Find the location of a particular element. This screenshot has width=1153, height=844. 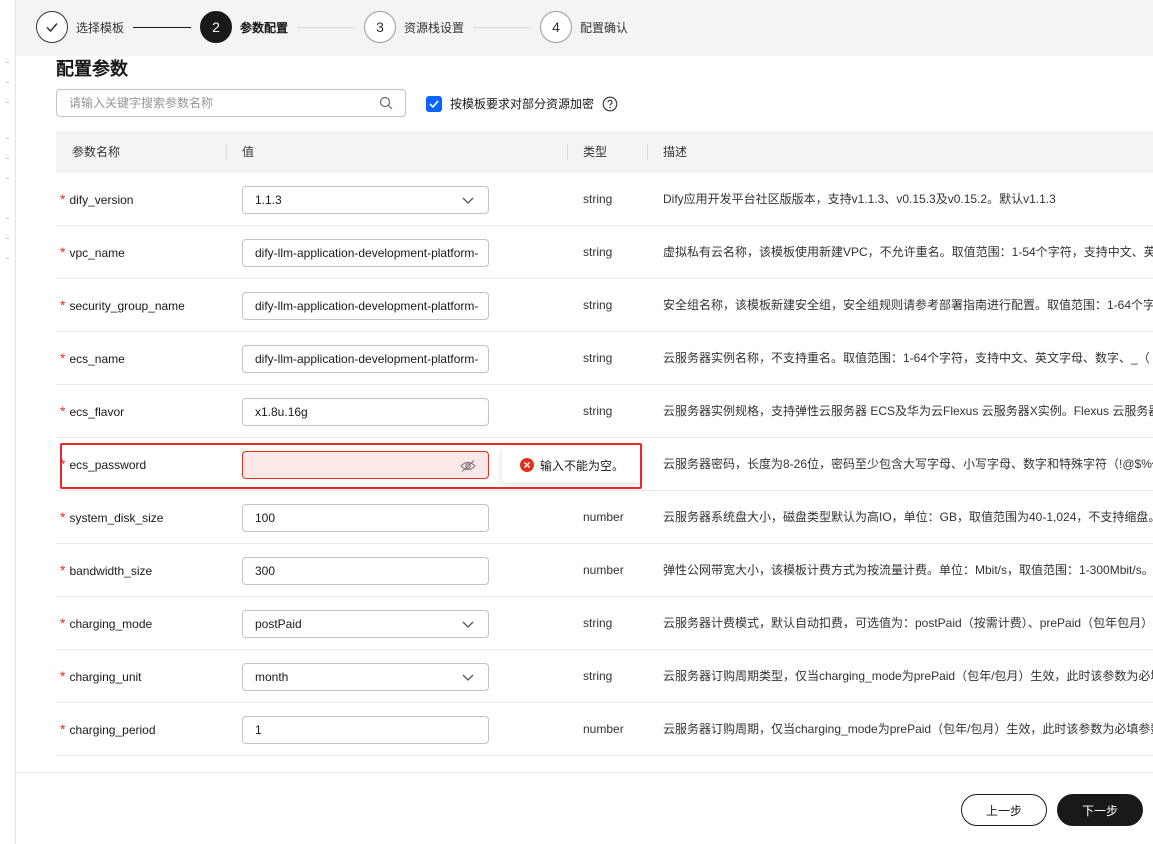

check-icon is located at coordinates (52, 27).